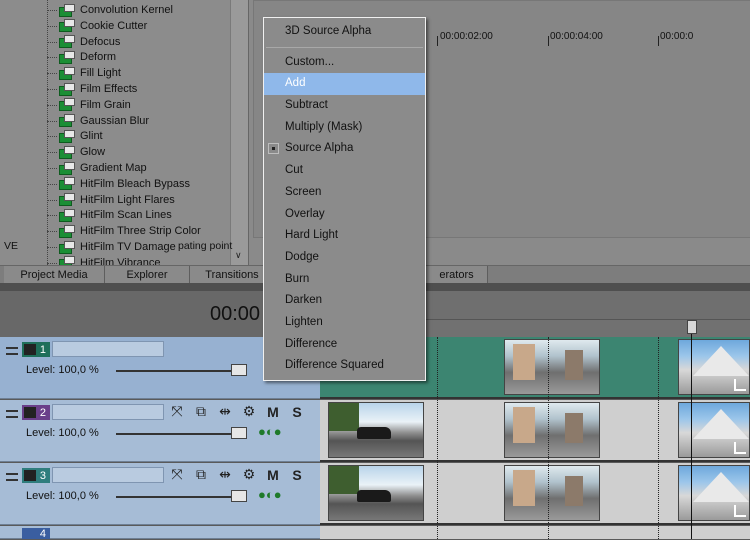 The image size is (750, 540). What do you see at coordinates (312, 235) in the screenshot?
I see `menu-item-label: Hard Light` at bounding box center [312, 235].